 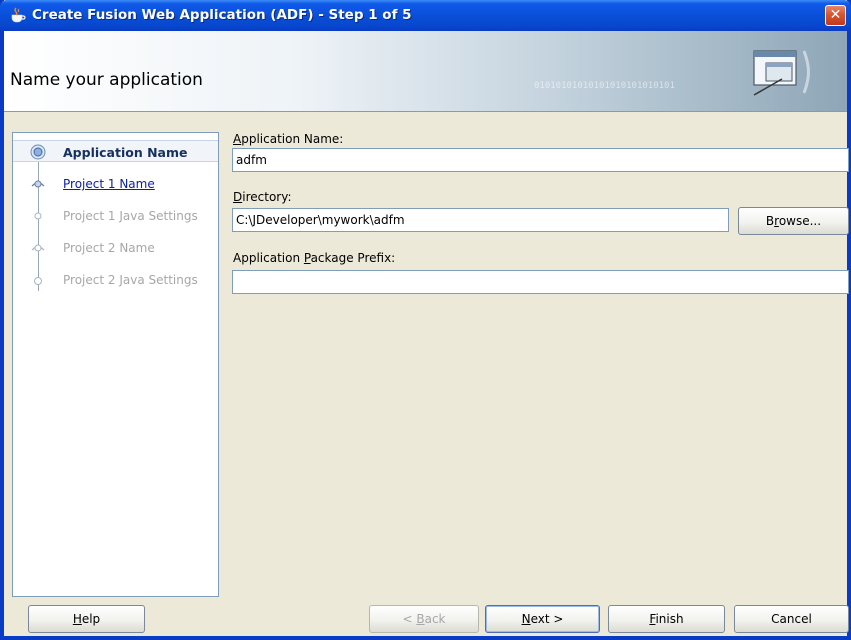 What do you see at coordinates (125, 152) in the screenshot?
I see `step-label: Application Name` at bounding box center [125, 152].